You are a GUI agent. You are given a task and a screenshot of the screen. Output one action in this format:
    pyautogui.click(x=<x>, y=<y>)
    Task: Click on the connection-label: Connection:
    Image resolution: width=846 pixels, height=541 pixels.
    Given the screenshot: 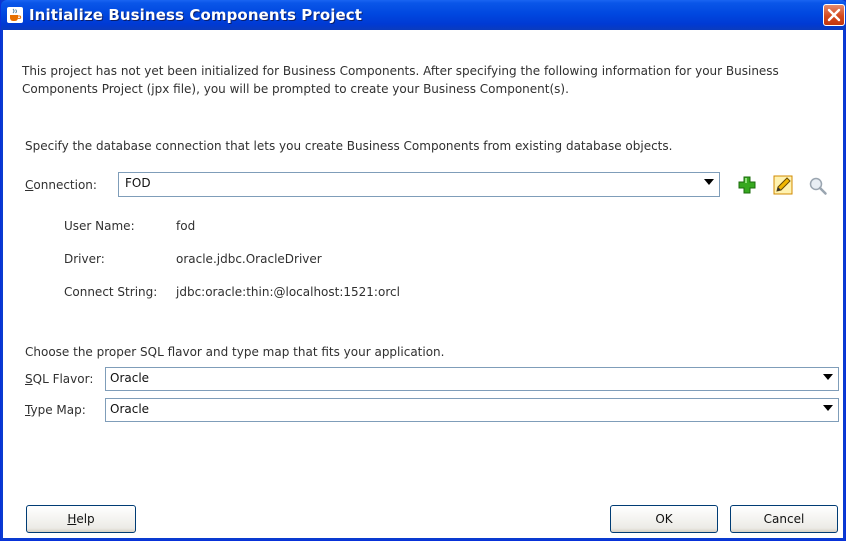 What is the action you would take?
    pyautogui.click(x=61, y=185)
    